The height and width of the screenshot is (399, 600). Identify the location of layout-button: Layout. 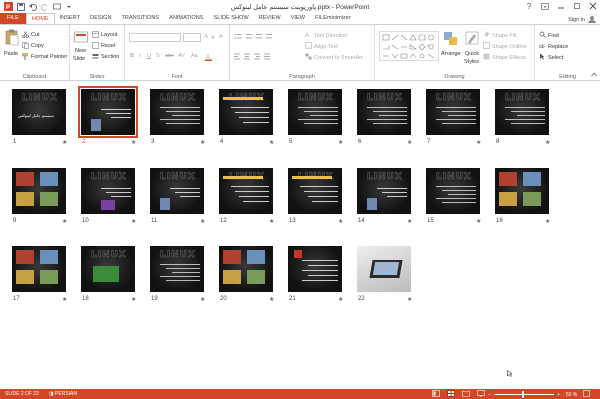
(105, 34).